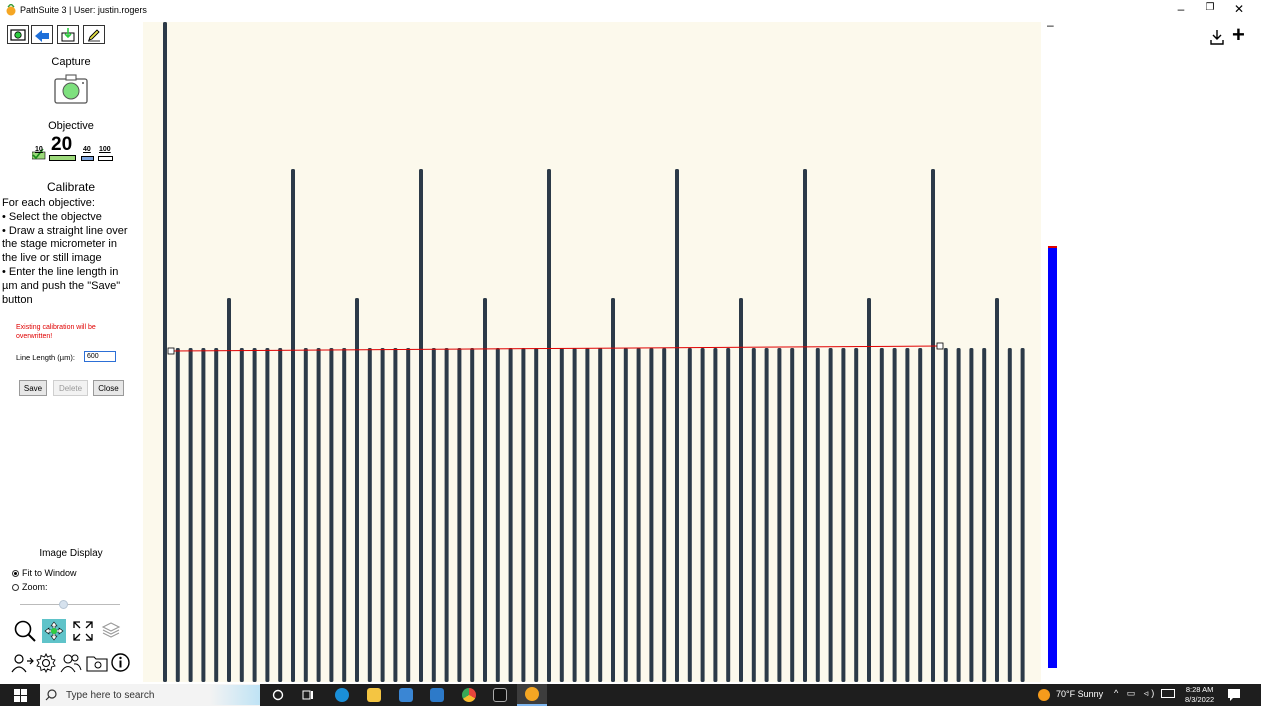 The width and height of the screenshot is (1261, 706). Describe the element at coordinates (97, 663) in the screenshot. I see `folder-settings-icon` at that location.